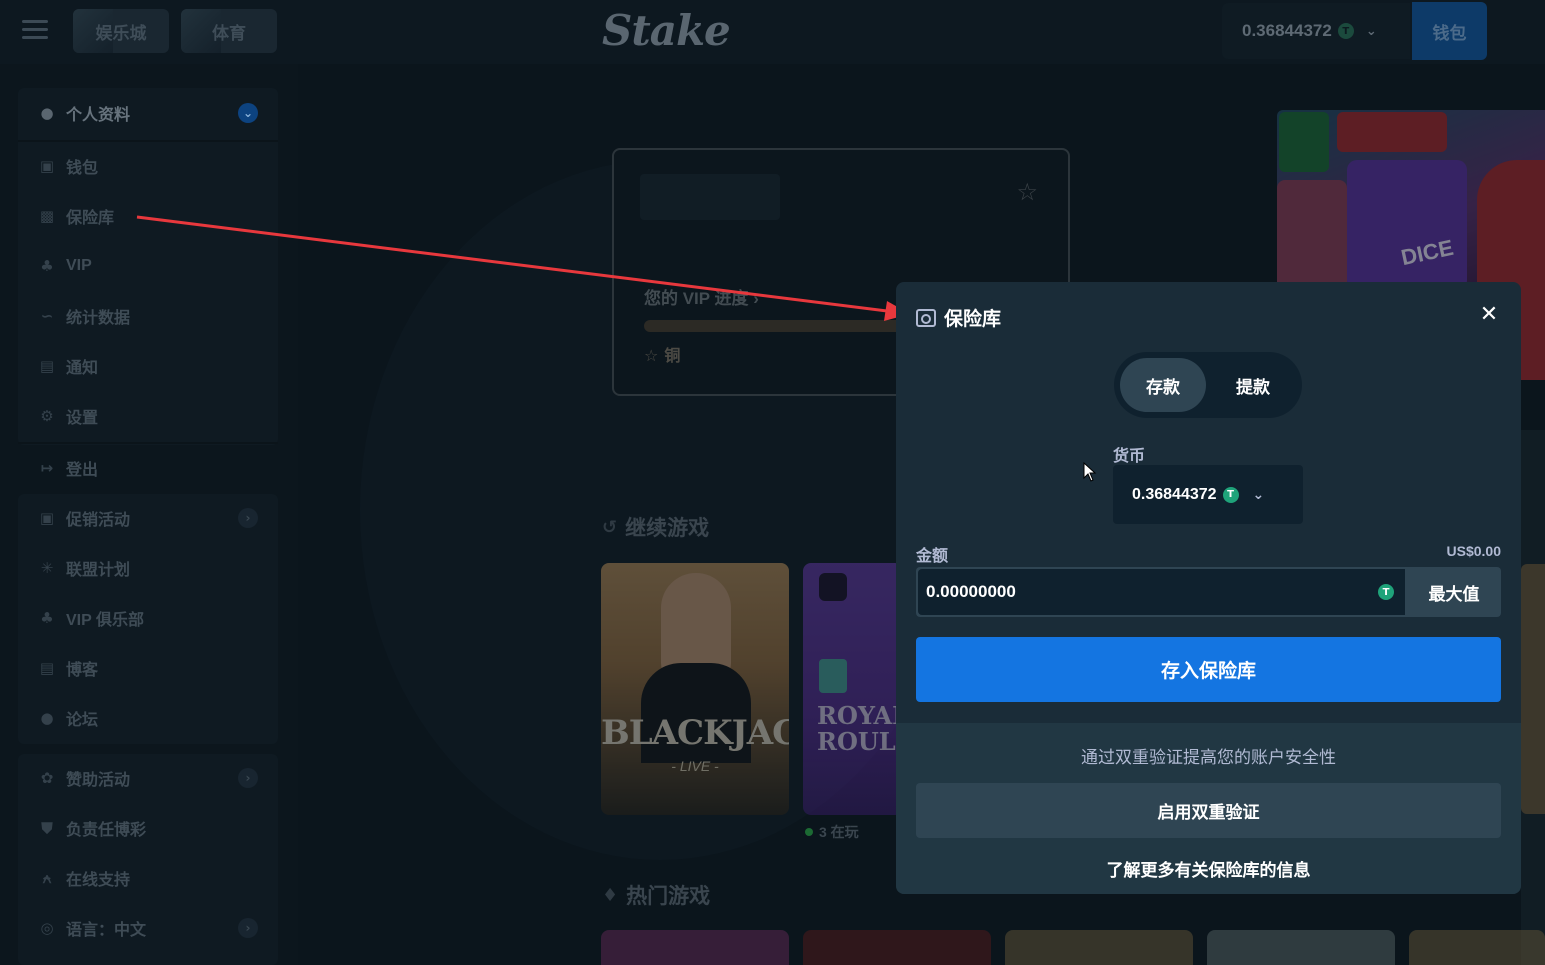 The height and width of the screenshot is (965, 1545). Describe the element at coordinates (1208, 868) in the screenshot. I see `learn-more-link: 了解更多有关保险库的信息` at that location.